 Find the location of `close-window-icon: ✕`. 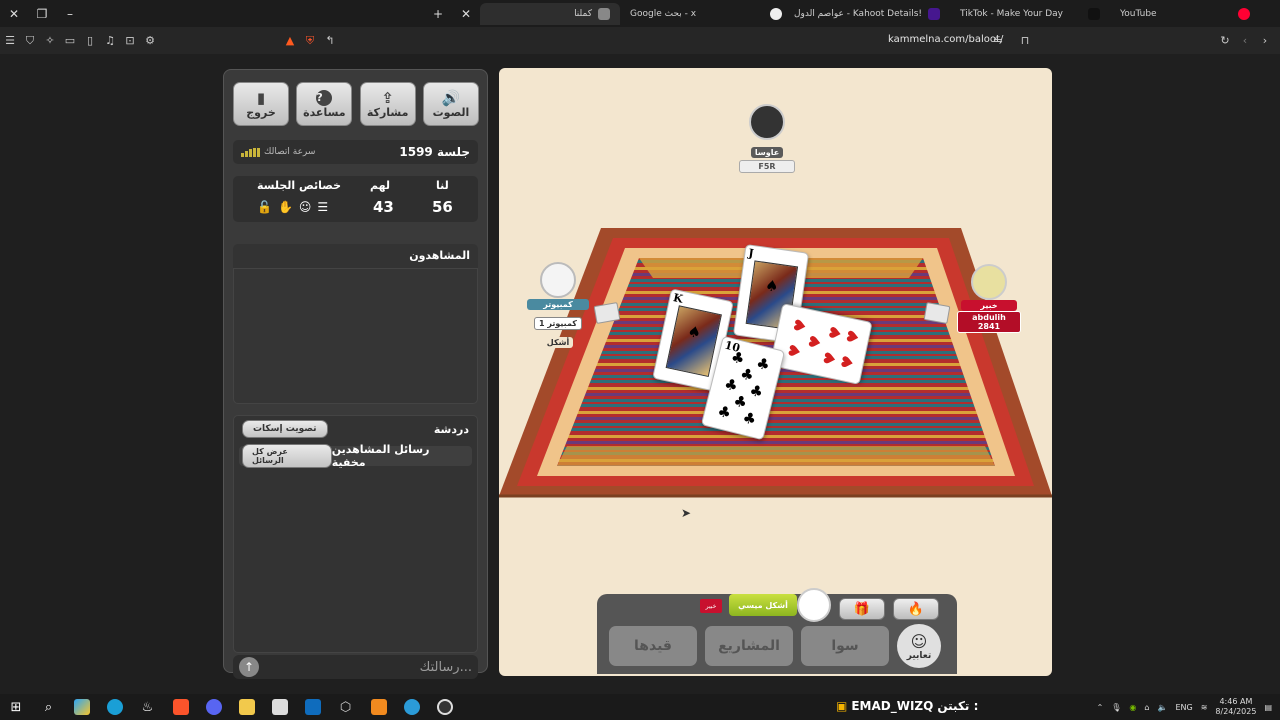

close-window-icon: ✕ is located at coordinates (14, 13).